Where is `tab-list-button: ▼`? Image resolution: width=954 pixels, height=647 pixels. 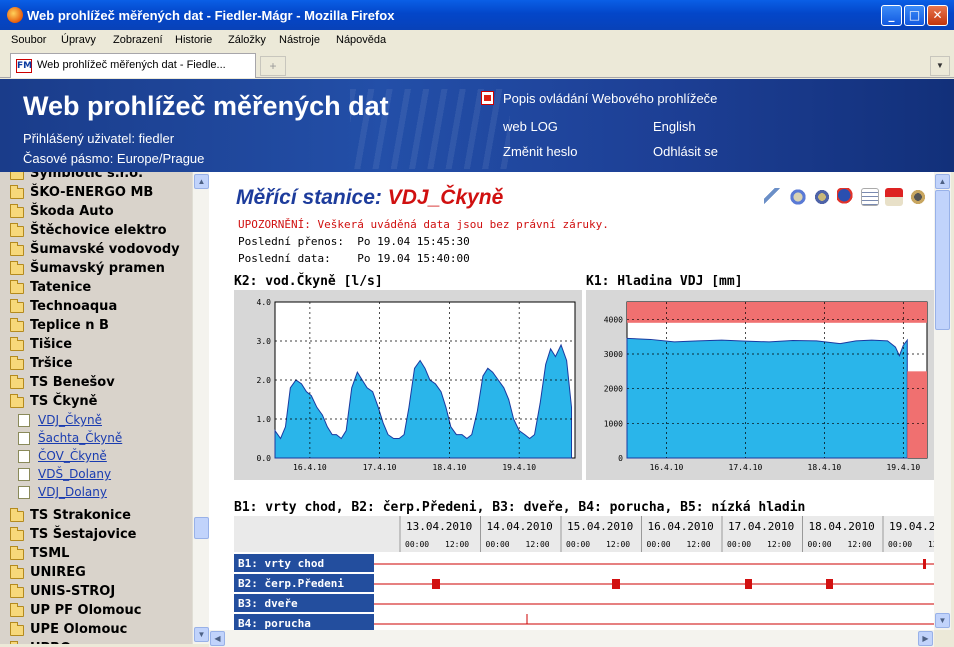
tab-list-button: ▼ is located at coordinates (940, 66).